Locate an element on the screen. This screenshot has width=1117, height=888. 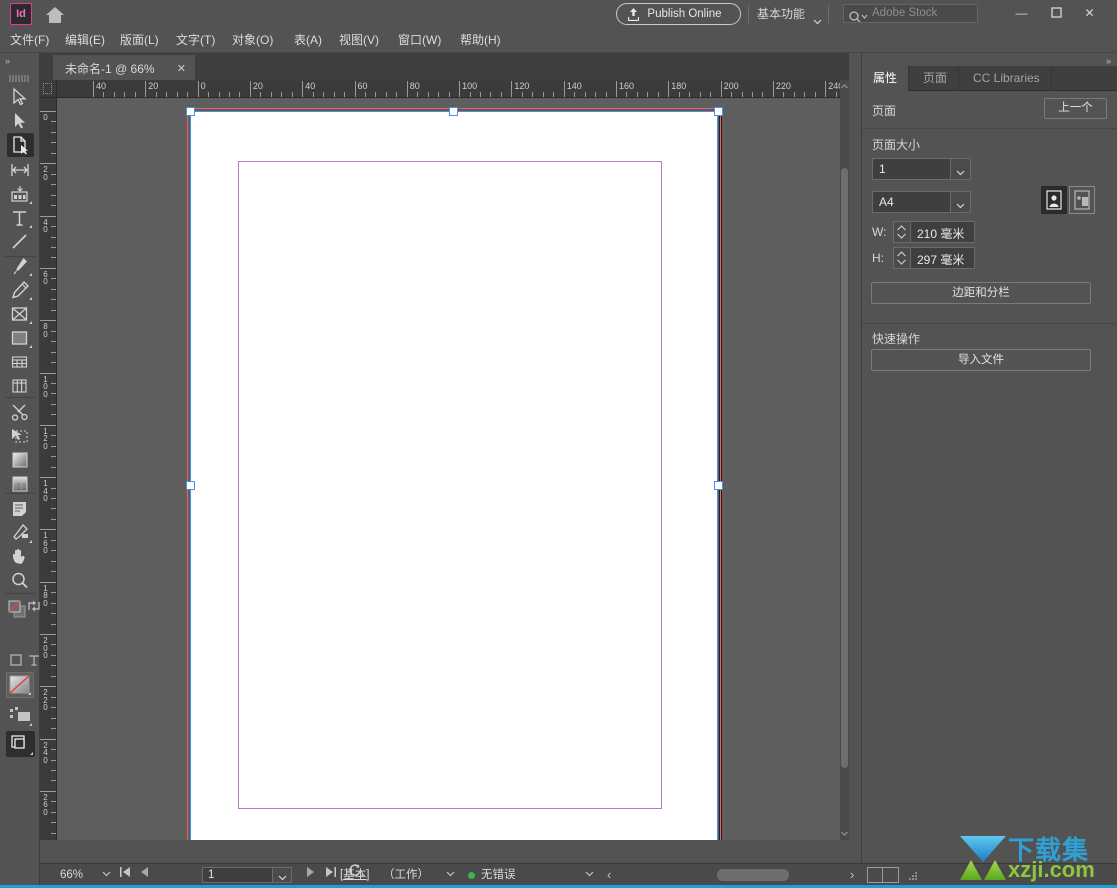
handle-middle-right is located at coordinates (718, 485).